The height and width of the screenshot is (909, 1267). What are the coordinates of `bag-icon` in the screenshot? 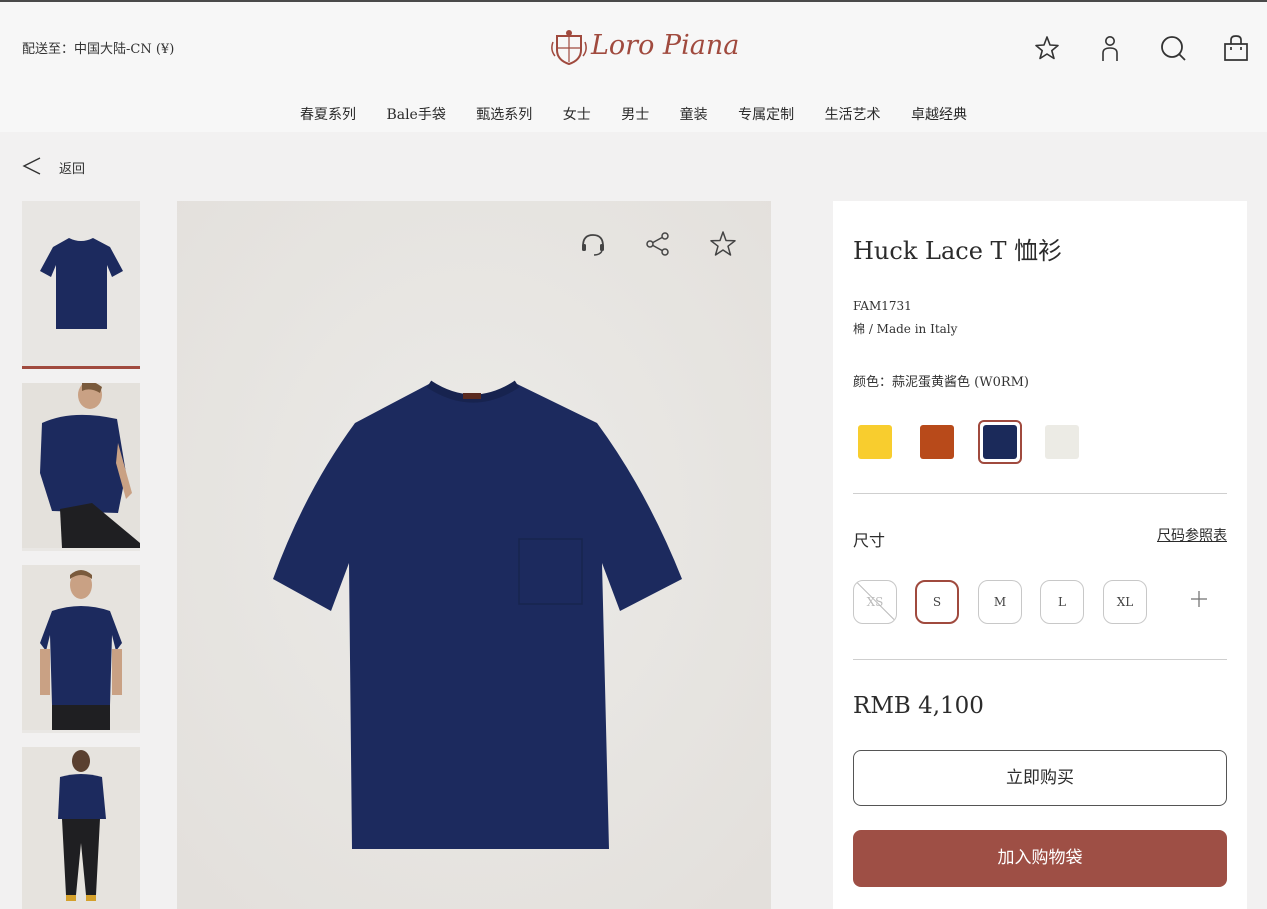 It's located at (1236, 48).